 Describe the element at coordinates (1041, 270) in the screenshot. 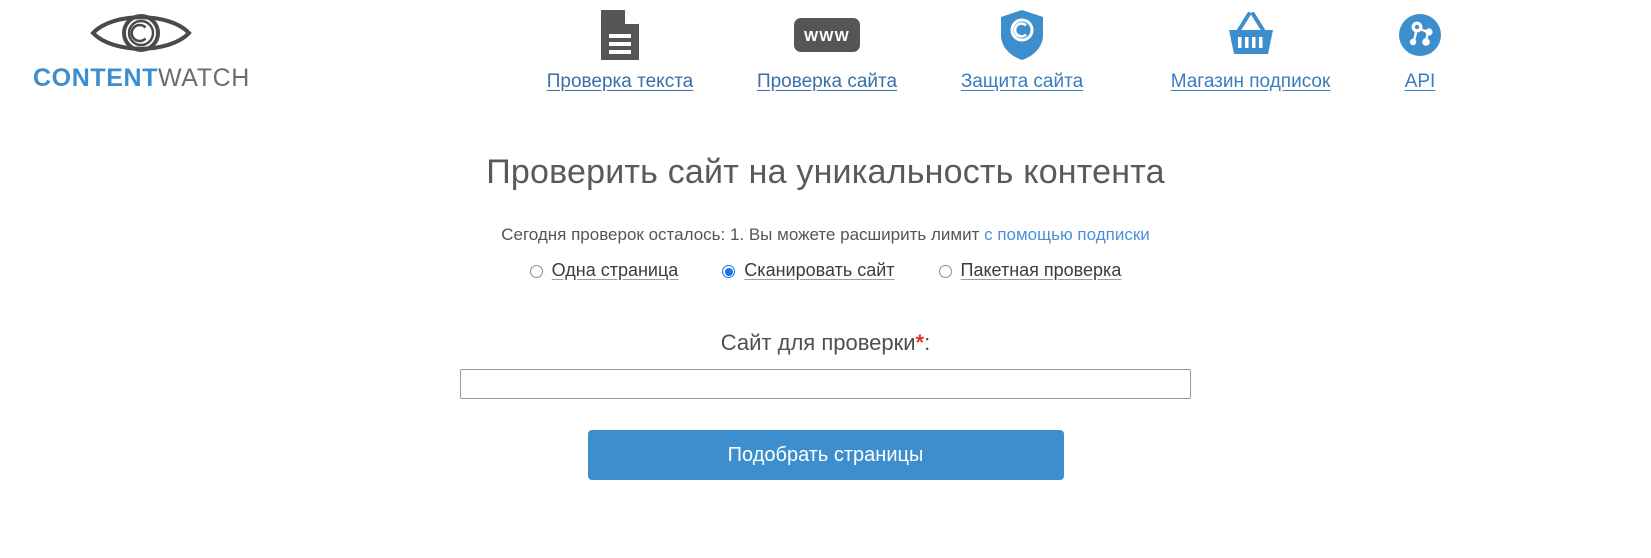

I see `radio-label-batch-check: Пакетная проверка` at that location.